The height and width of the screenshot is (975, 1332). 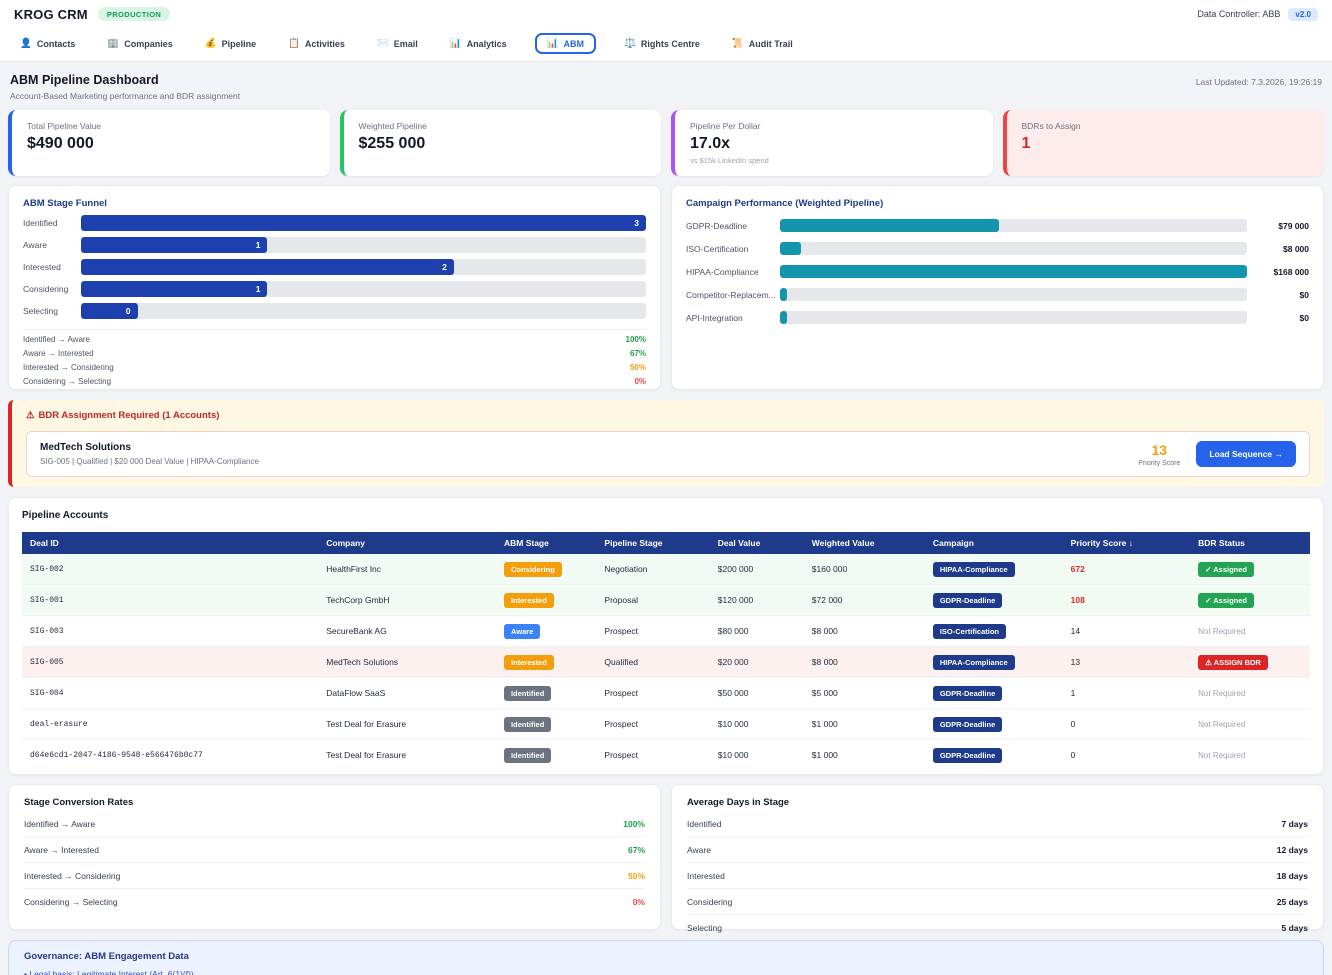 What do you see at coordinates (500, 143) in the screenshot?
I see `stat-weighted-pipeline: Weighted Pipeline $255 000` at bounding box center [500, 143].